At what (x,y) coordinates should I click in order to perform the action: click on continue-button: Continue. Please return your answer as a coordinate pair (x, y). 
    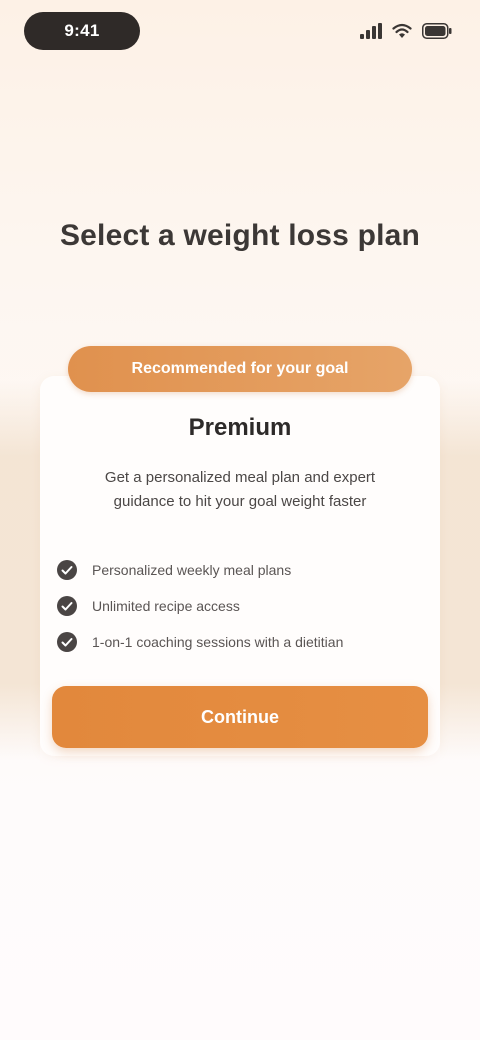
    Looking at the image, I should click on (240, 717).